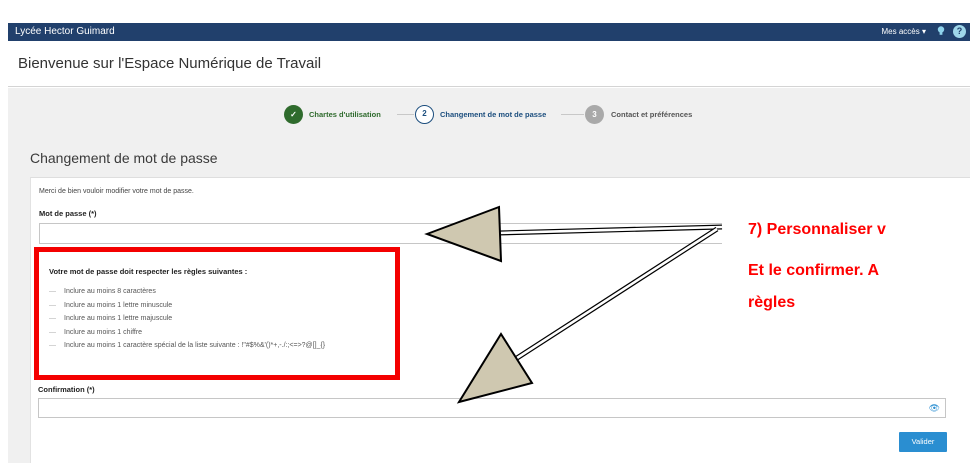  What do you see at coordinates (941, 31) in the screenshot?
I see `lightbulb-icon` at bounding box center [941, 31].